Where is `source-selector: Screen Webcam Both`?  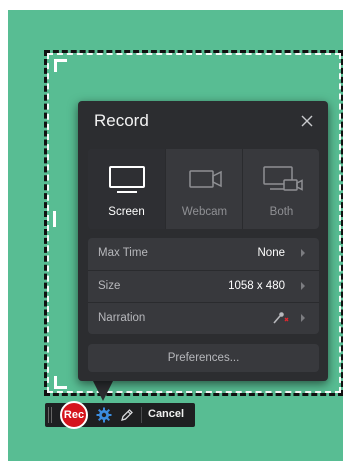
source-selector: Screen Webcam Both is located at coordinates (203, 189).